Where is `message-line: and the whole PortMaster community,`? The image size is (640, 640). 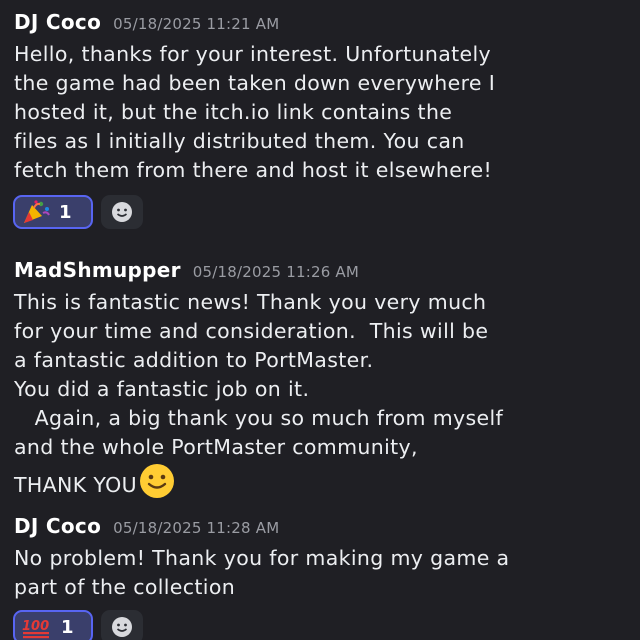 message-line: and the whole PortMaster community, is located at coordinates (216, 447).